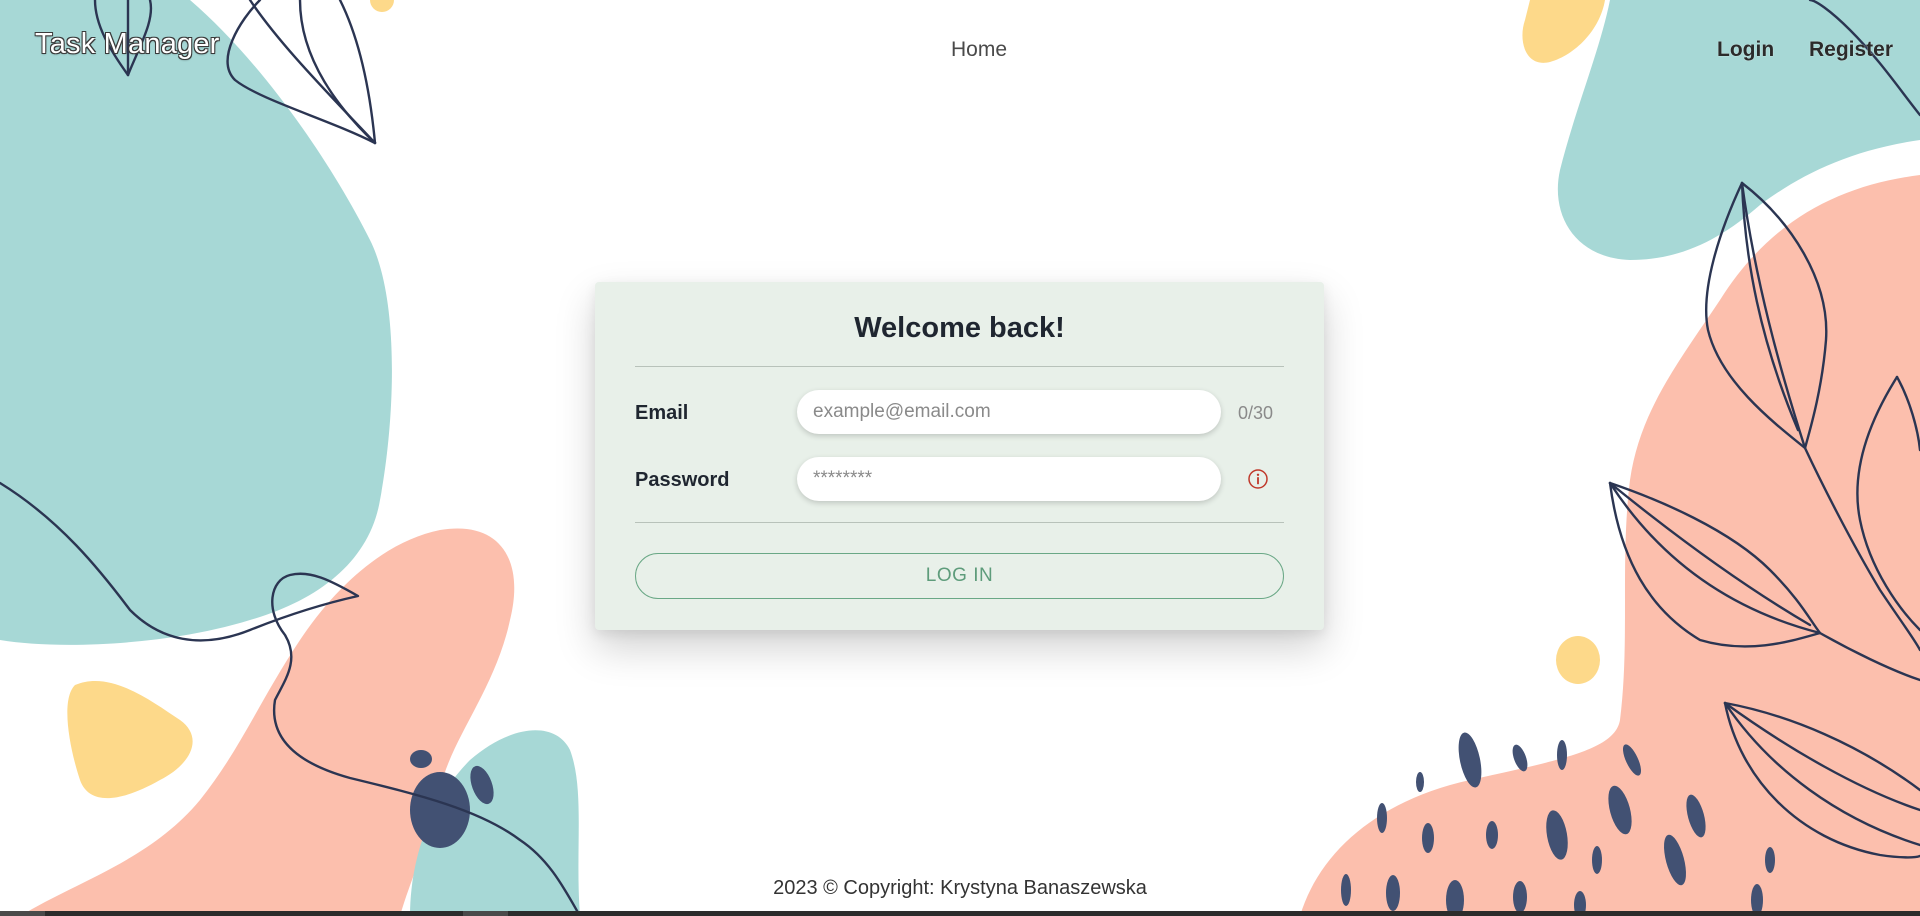 The width and height of the screenshot is (1920, 916). Describe the element at coordinates (959, 576) in the screenshot. I see `login-submit-button: LOG IN` at that location.